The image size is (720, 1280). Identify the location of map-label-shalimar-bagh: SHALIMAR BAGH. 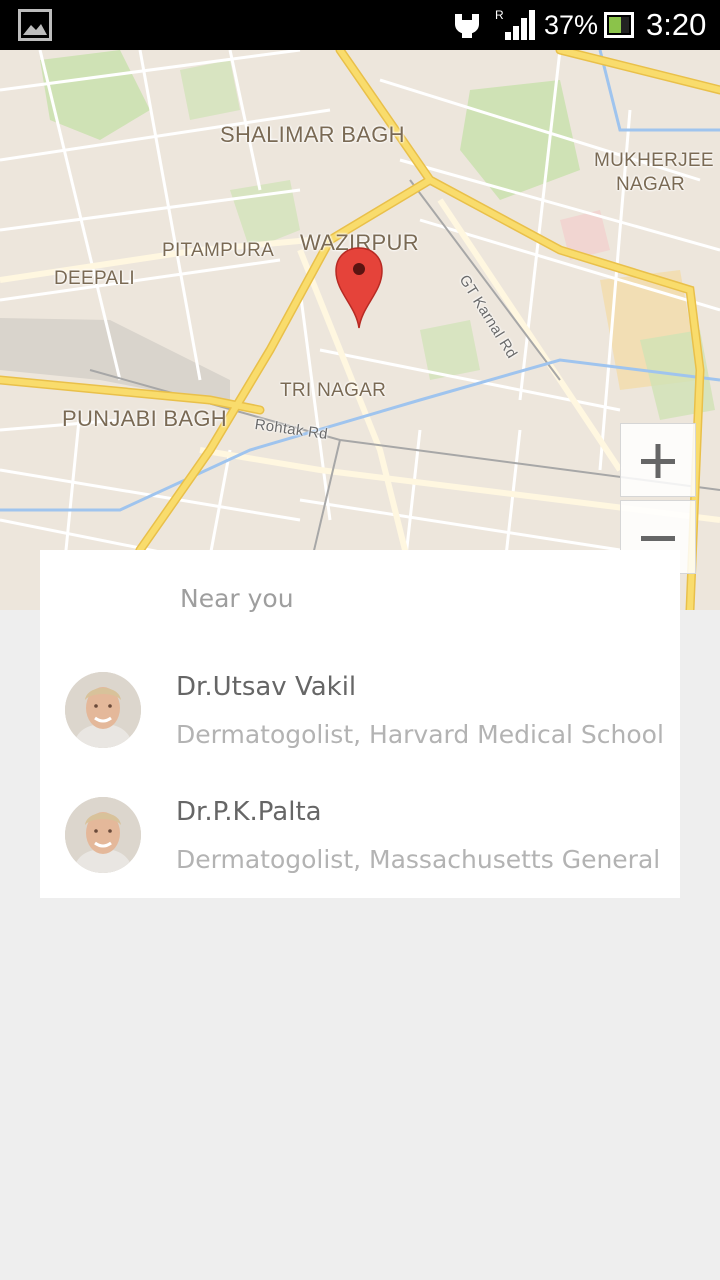
(312, 134).